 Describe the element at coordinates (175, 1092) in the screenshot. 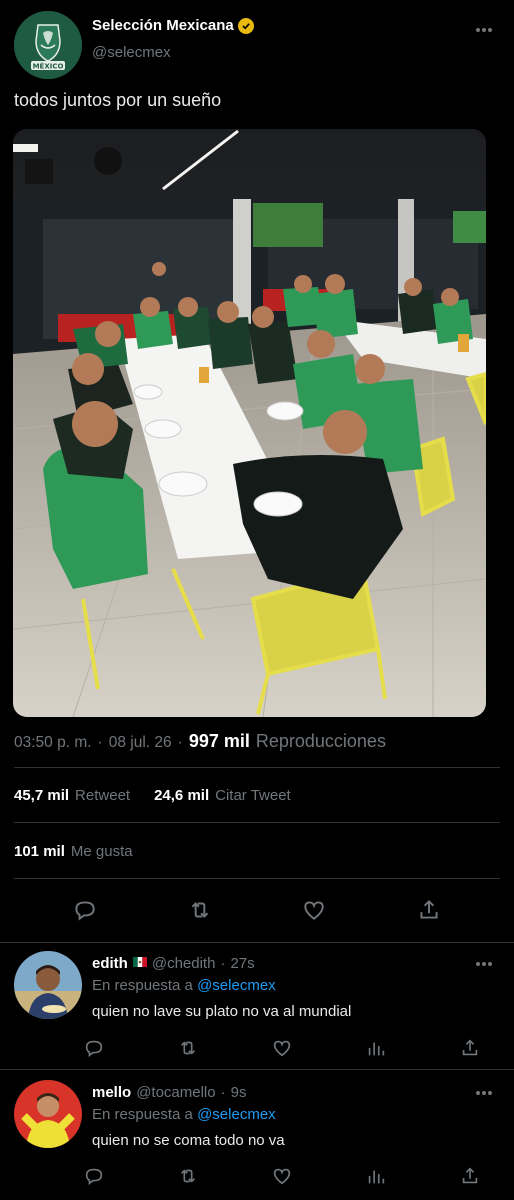

I see `reply-author-handle: @tocamello` at that location.